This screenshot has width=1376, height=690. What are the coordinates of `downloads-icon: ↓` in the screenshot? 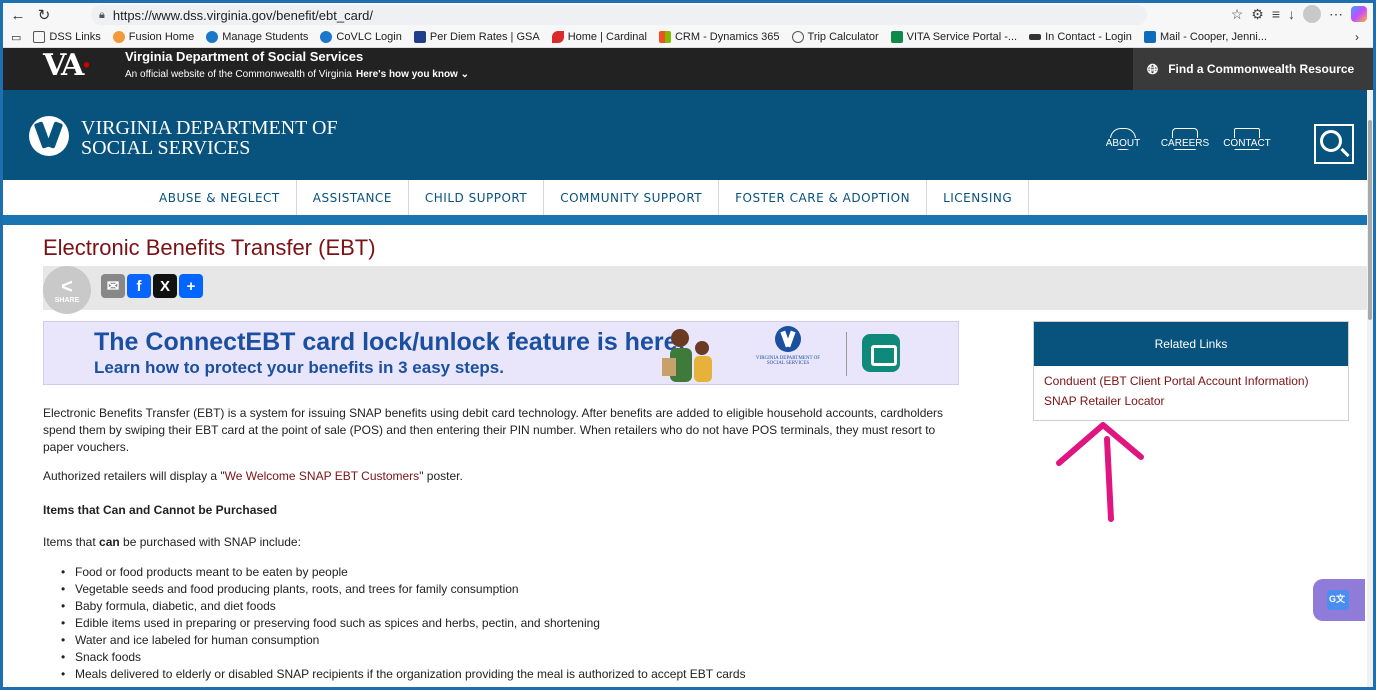 It's located at (1291, 14).